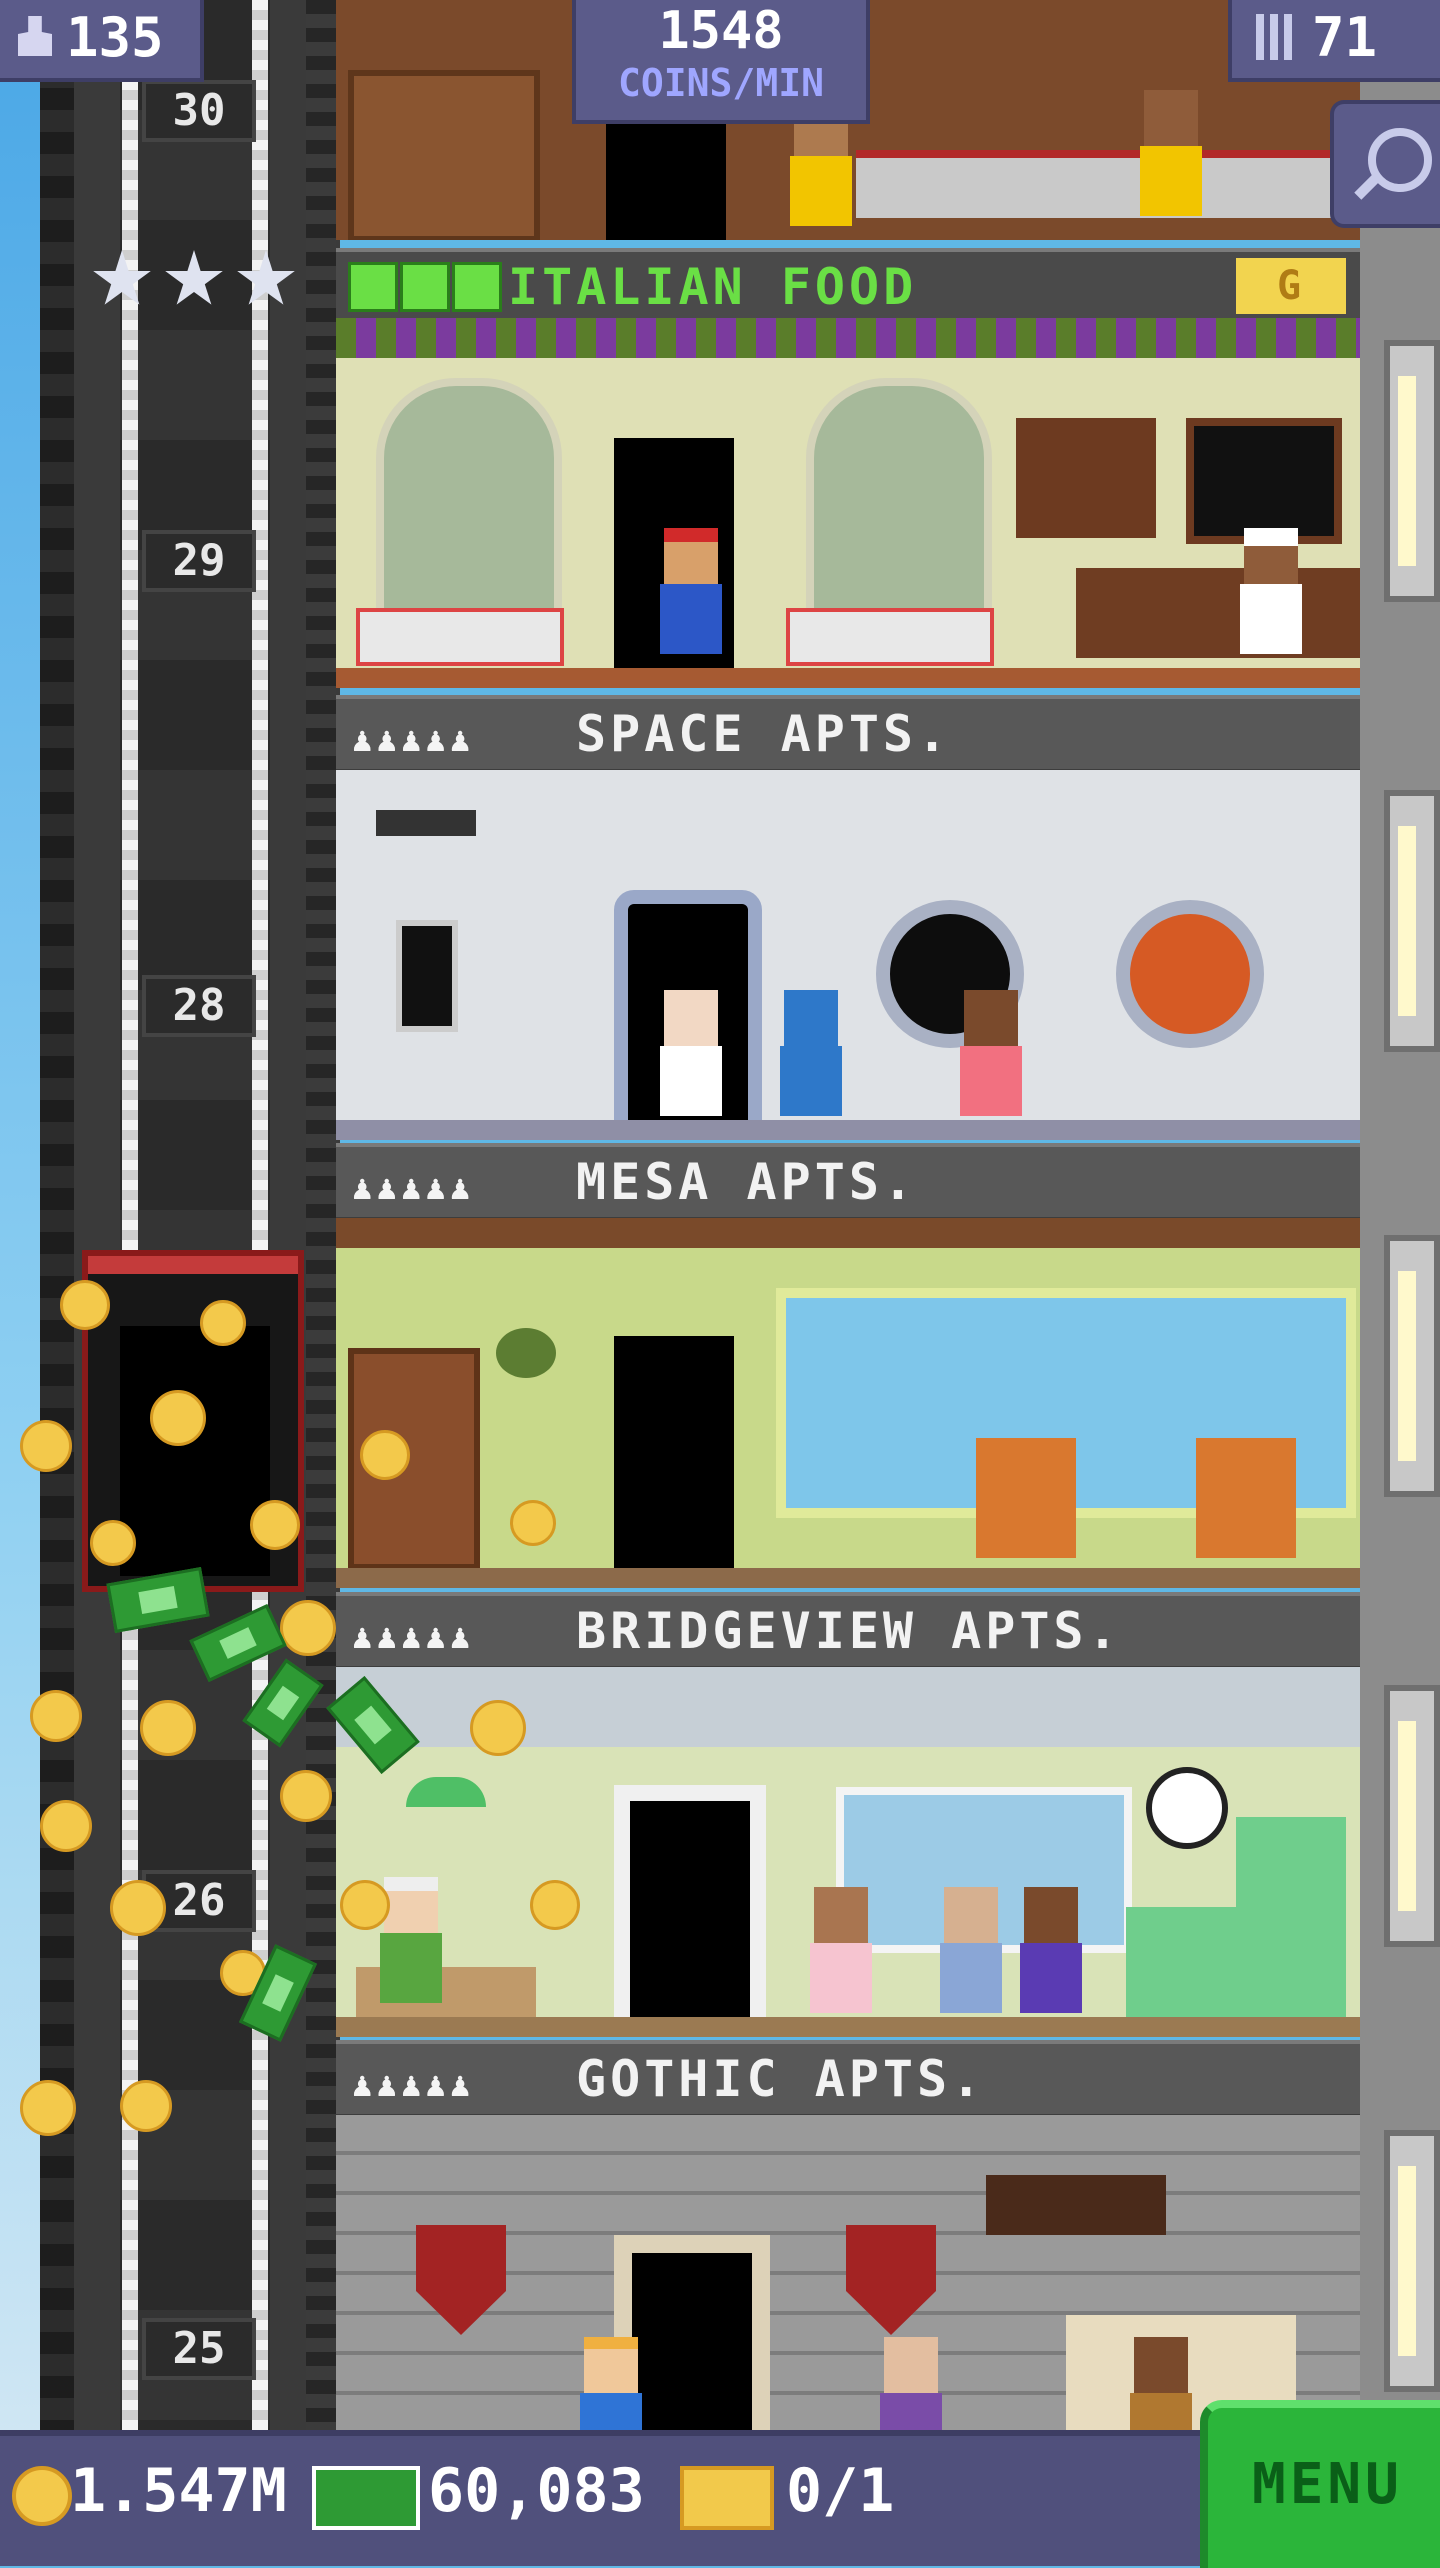 The image size is (1440, 2568). I want to click on population-counter: 135, so click(102, 41).